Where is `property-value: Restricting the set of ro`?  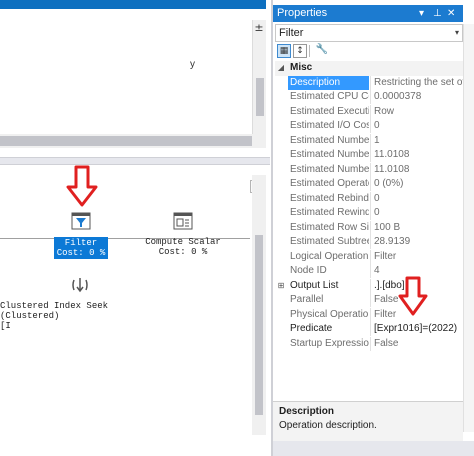
property-value: Restricting the set of ro is located at coordinates (416, 82).